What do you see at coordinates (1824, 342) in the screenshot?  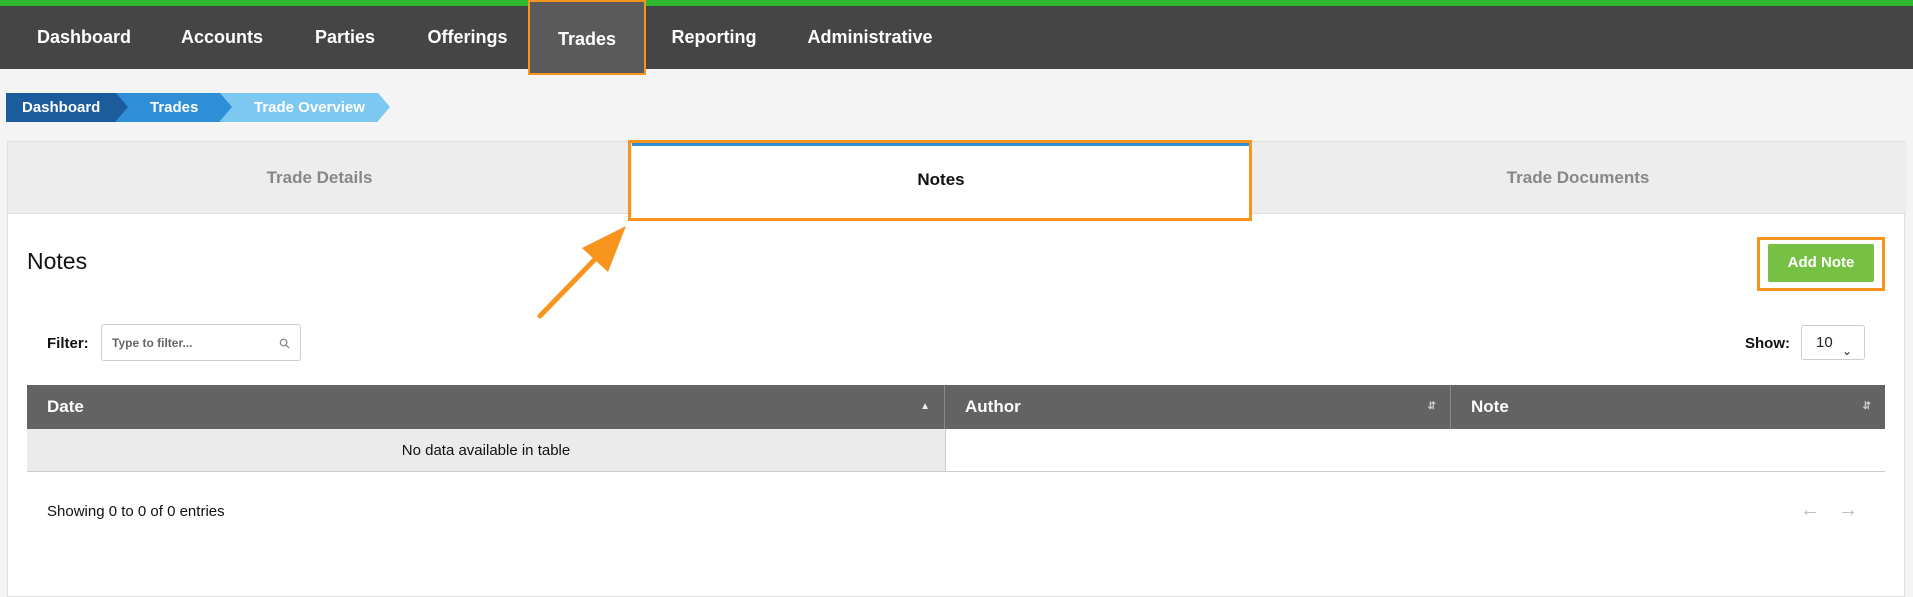 I see `page-size-value: 10` at bounding box center [1824, 342].